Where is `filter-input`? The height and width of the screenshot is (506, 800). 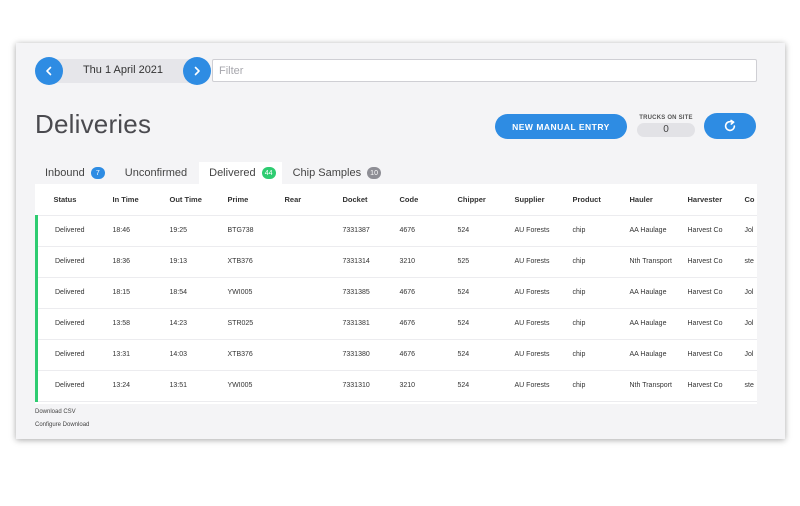
filter-input is located at coordinates (484, 70).